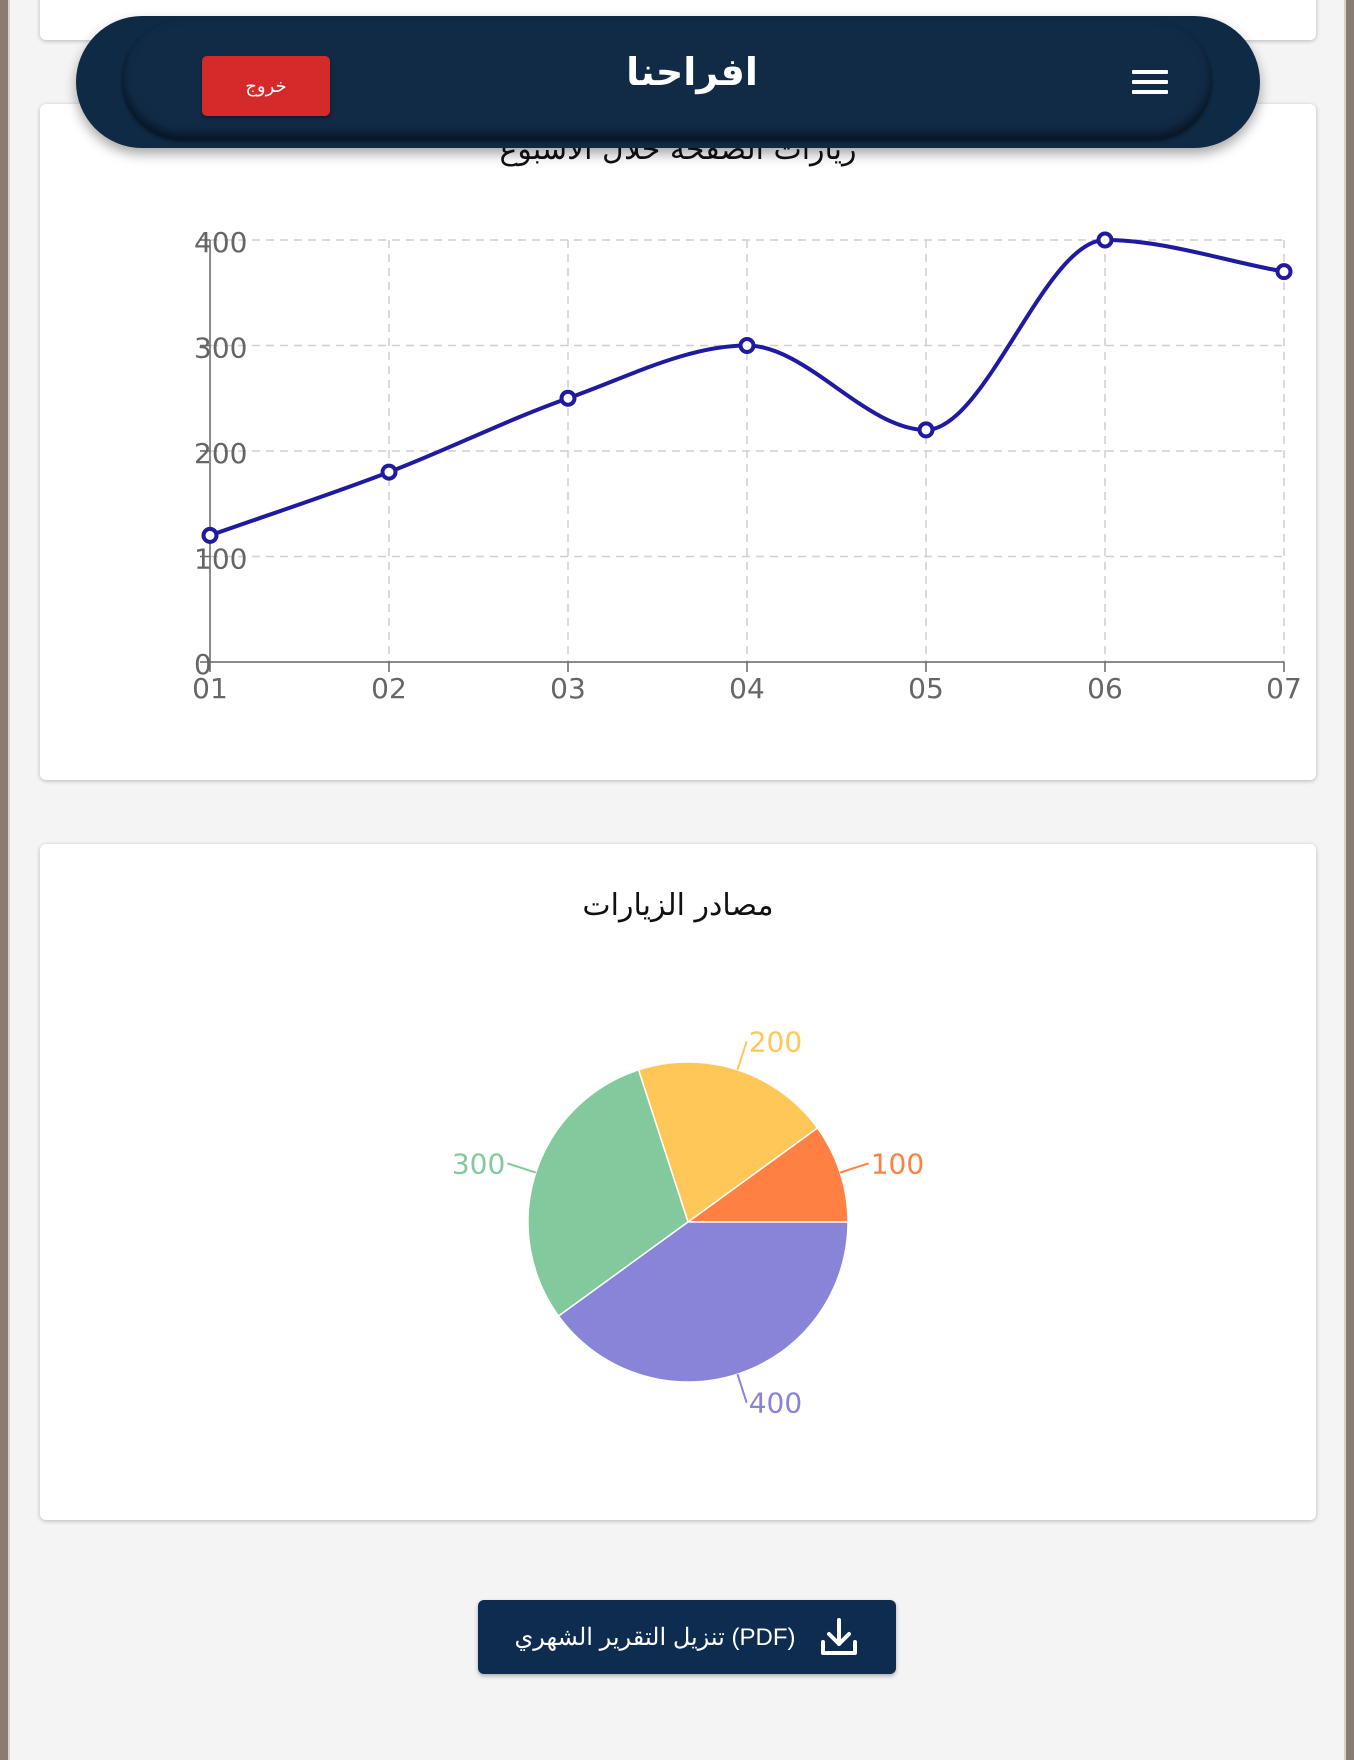  Describe the element at coordinates (692, 72) in the screenshot. I see `app-brand: افراحنا` at that location.